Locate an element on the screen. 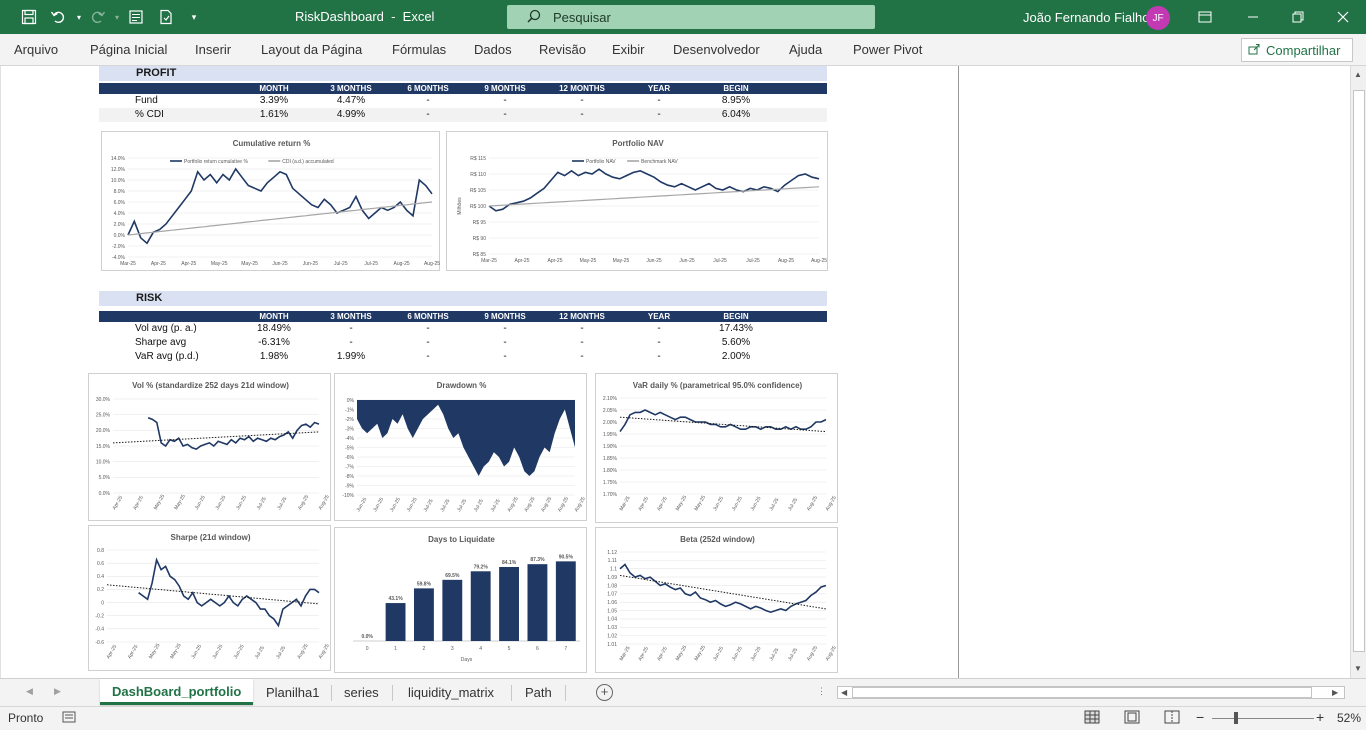 Image resolution: width=1366 pixels, height=730 pixels. table-row: Vol avg (p. a.) 18.49% - - - - - 17.43% is located at coordinates (463, 329).